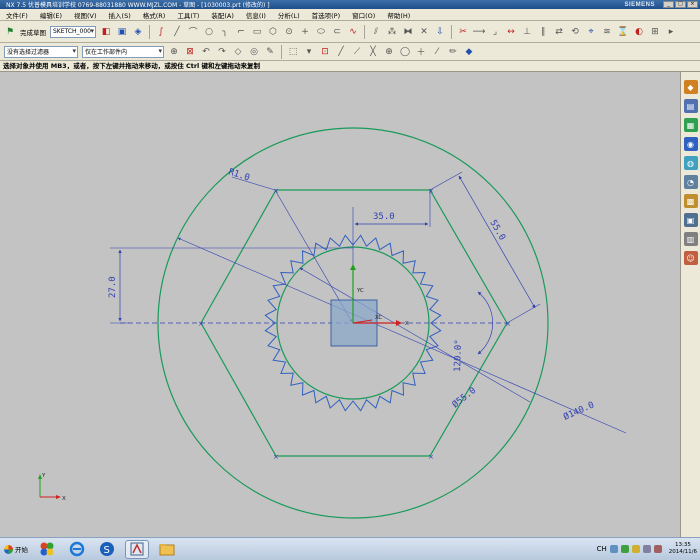  What do you see at coordinates (174, 52) in the screenshot?
I see `general-selection-icon: ⊕` at bounding box center [174, 52].